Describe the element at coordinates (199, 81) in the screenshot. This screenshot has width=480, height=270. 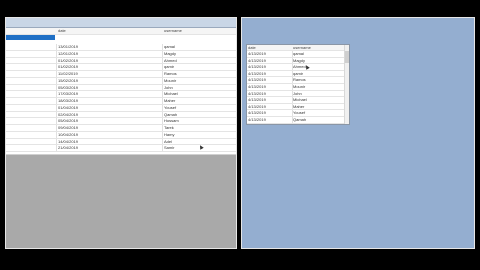
I see `username-cell: Mounir` at that location.